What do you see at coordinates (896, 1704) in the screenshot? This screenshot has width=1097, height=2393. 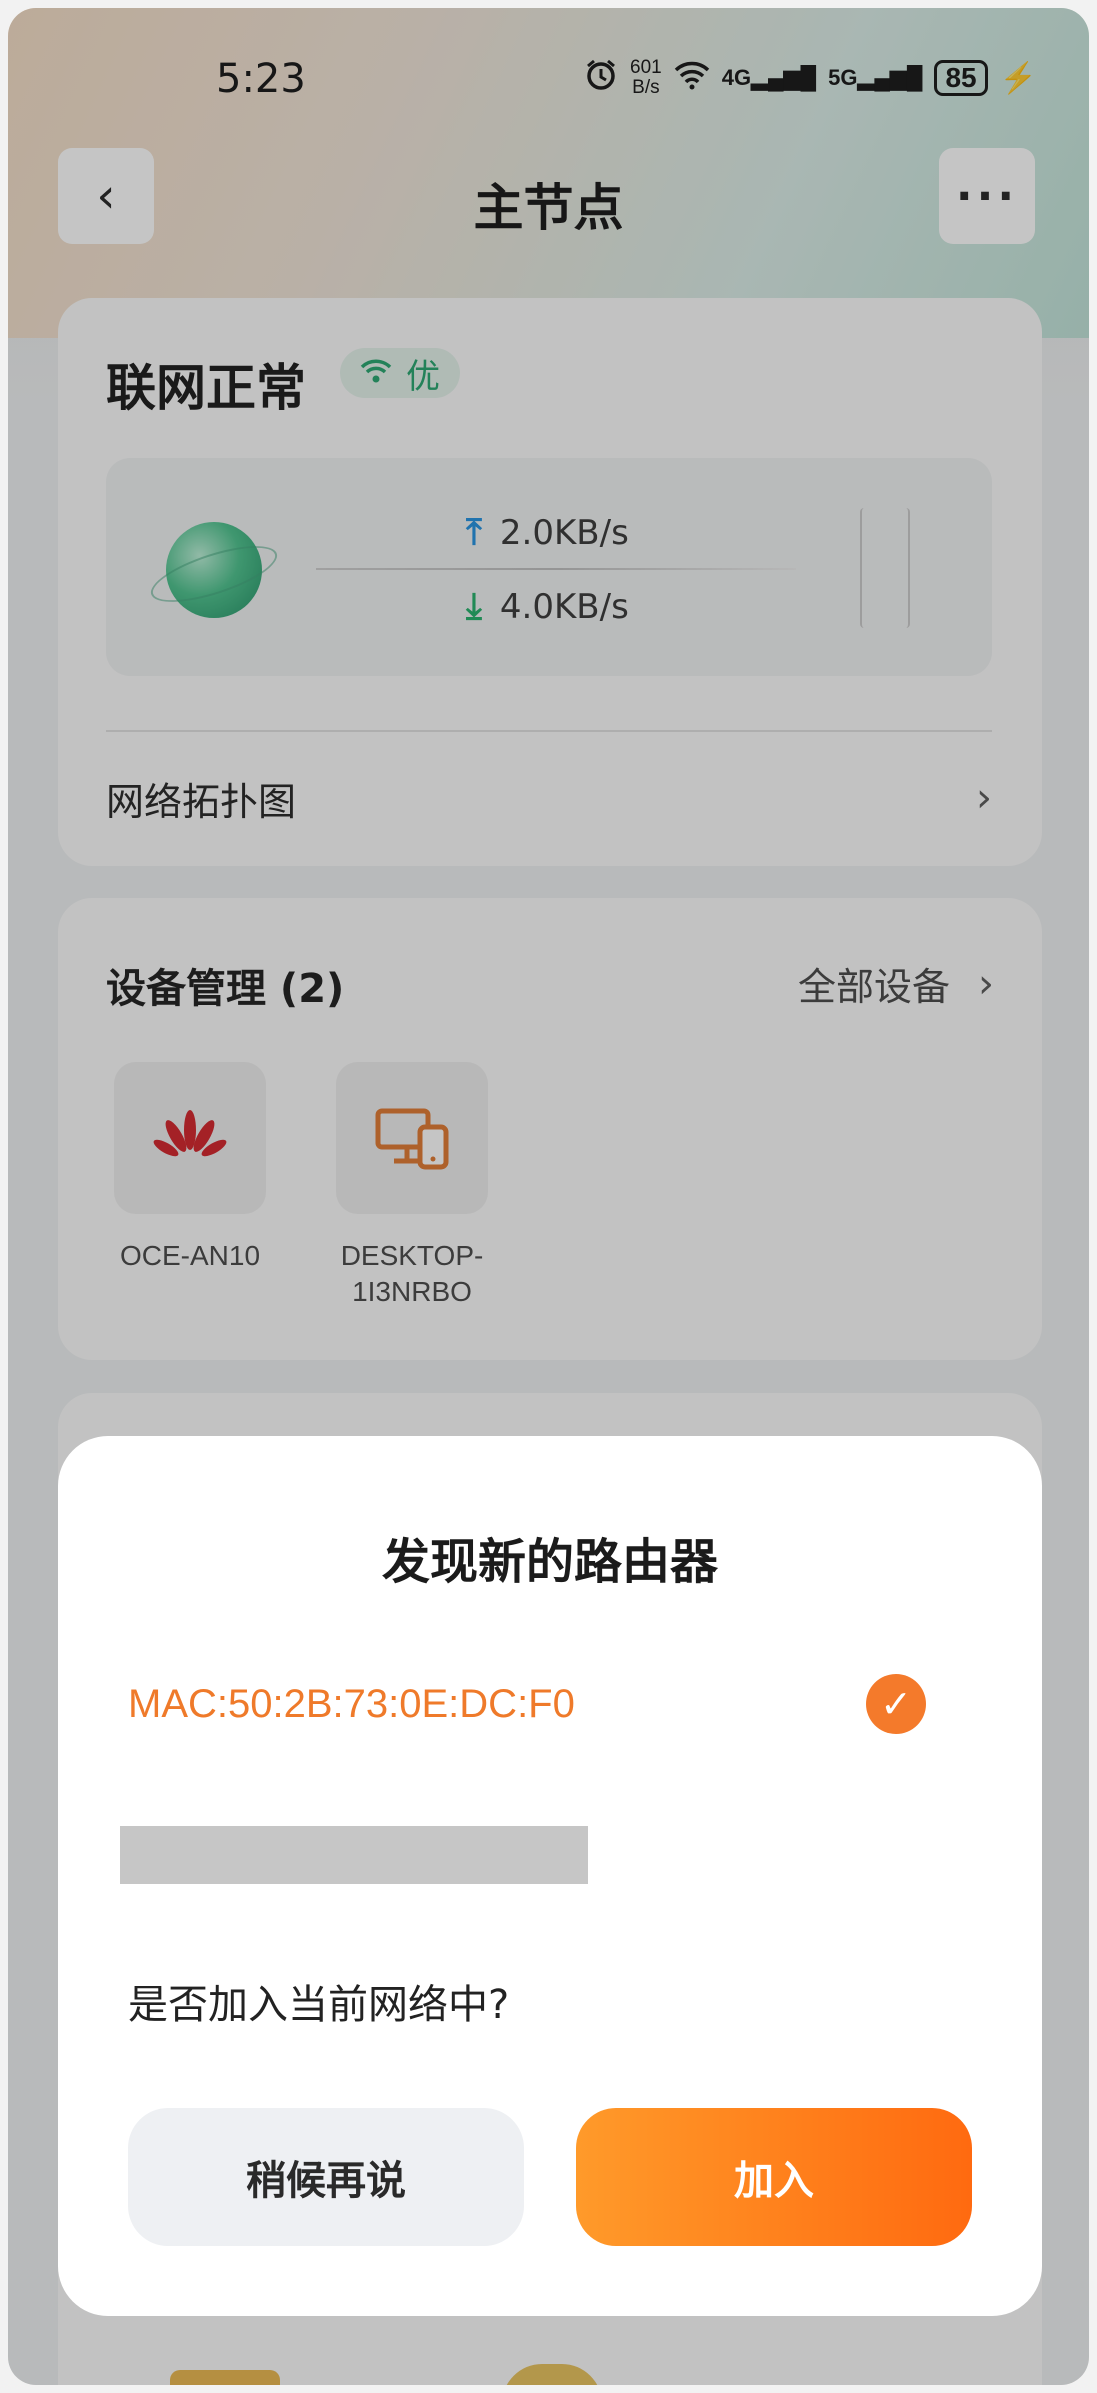 I see `check-icon: ✓` at bounding box center [896, 1704].